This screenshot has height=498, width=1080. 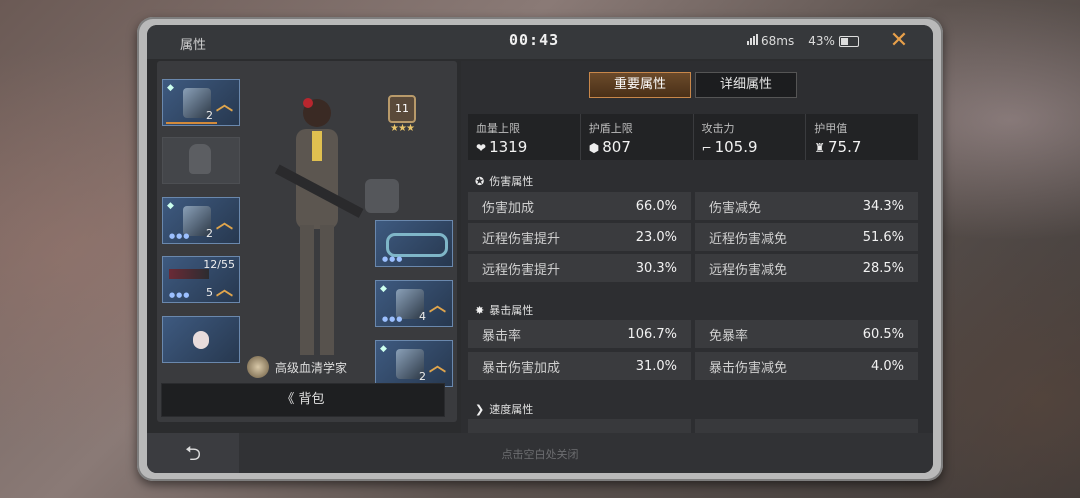 I want to click on table-row: 近程伤害提升 23.0% 近程伤害减免 51.6%, so click(x=693, y=237).